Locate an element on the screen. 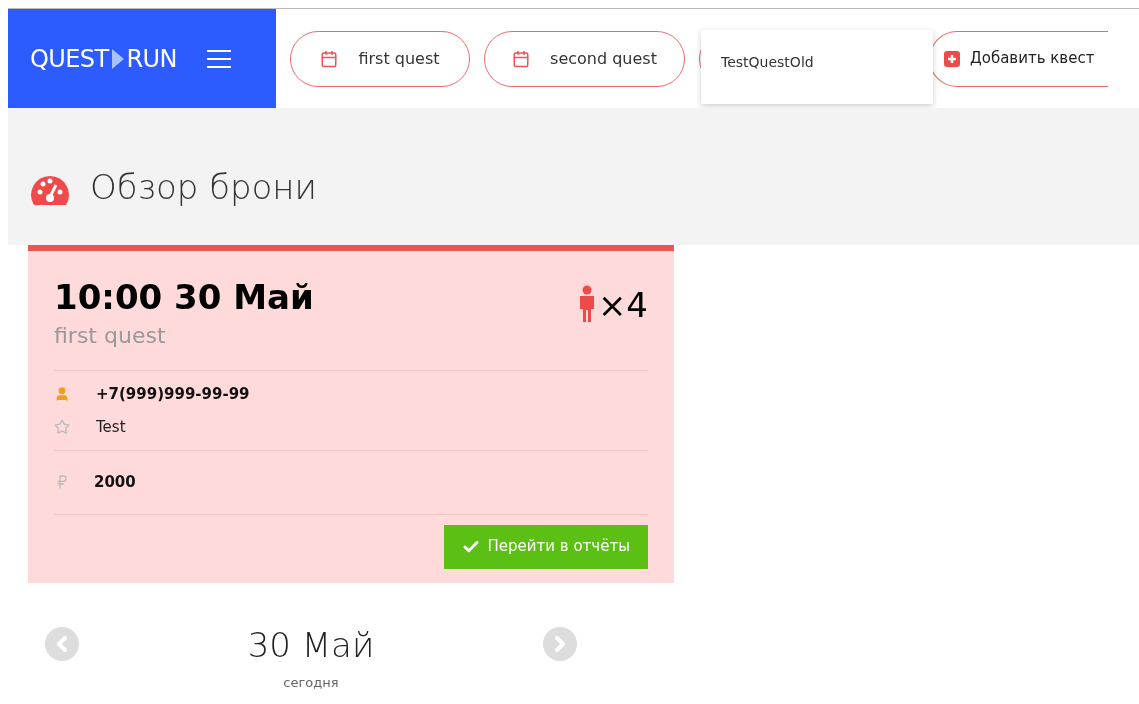 This screenshot has width=1139, height=704. client-name: Test is located at coordinates (111, 427).